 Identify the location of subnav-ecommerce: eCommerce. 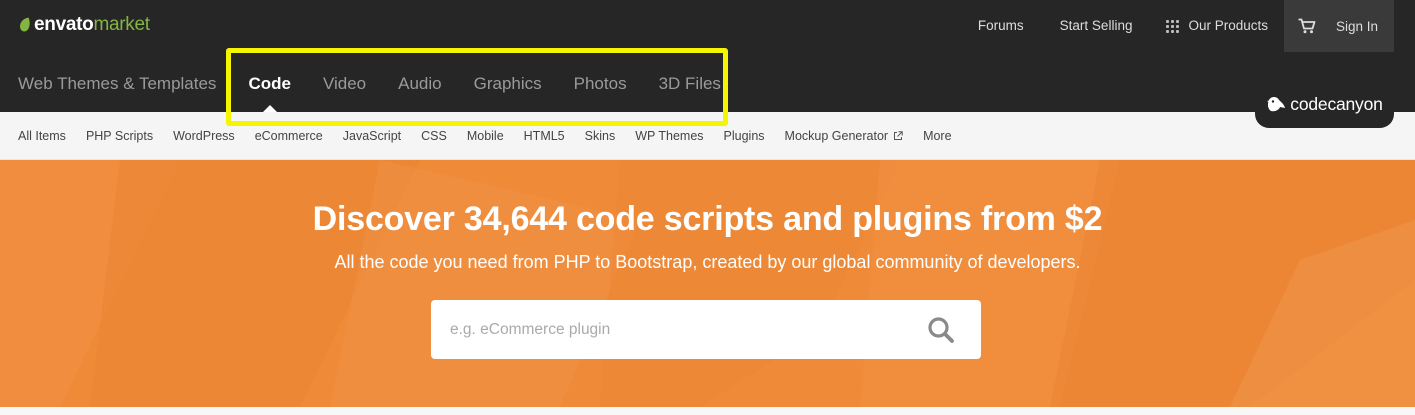
(289, 136).